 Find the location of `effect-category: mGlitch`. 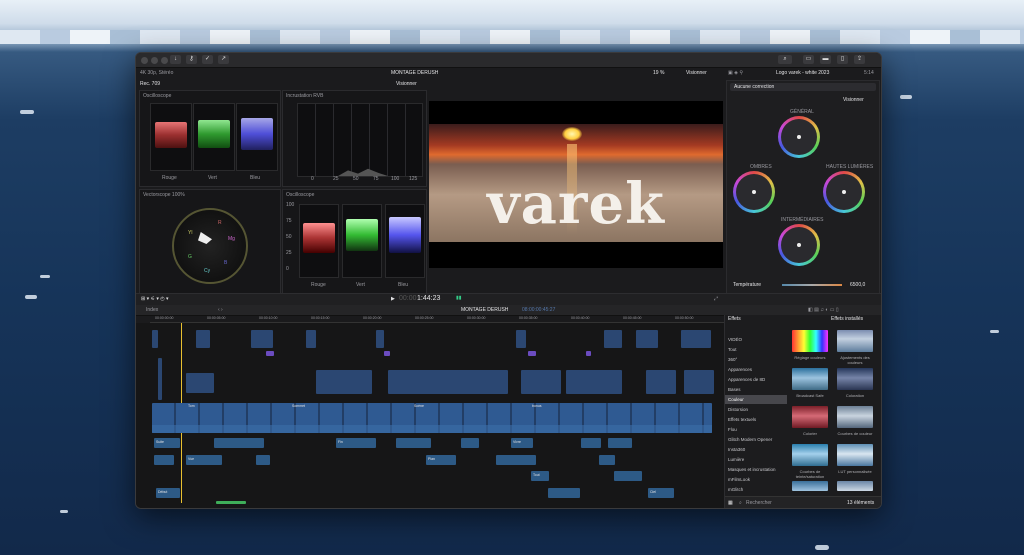

effect-category: mGlitch is located at coordinates (756, 489).